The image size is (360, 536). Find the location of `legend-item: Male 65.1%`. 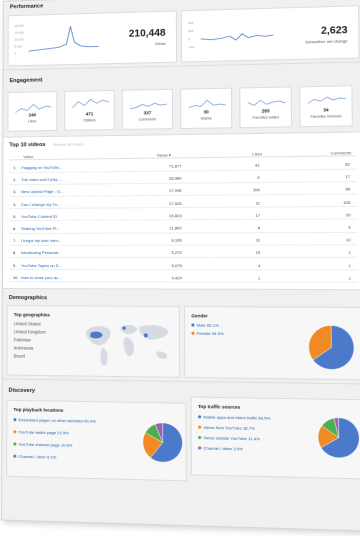

legend-item: Male 65.1% is located at coordinates (204, 324).